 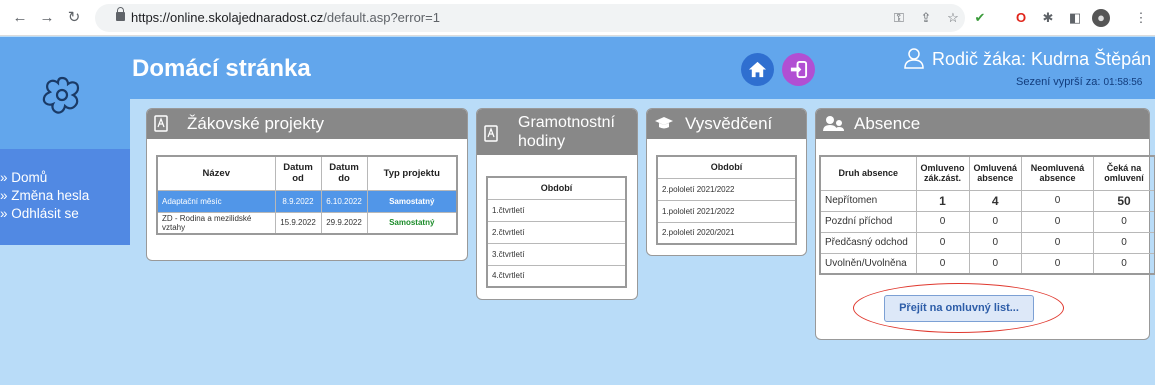 I want to click on project-date-to: 6.10.2022, so click(x=344, y=201).